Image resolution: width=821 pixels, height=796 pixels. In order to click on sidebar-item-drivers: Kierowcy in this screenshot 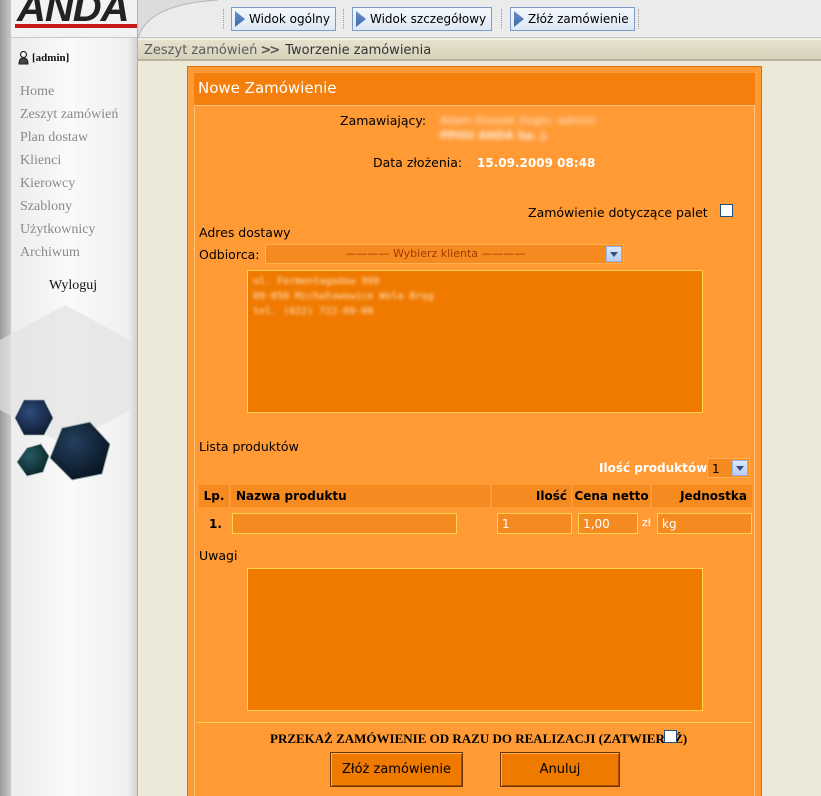, I will do `click(69, 187)`.